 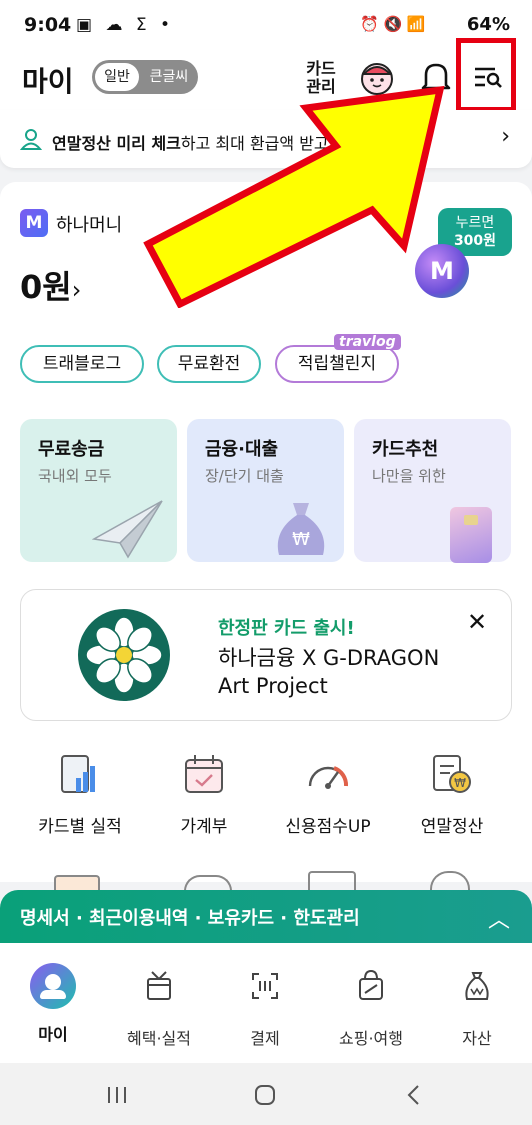 I want to click on nav-label: 결제, so click(x=265, y=1038).